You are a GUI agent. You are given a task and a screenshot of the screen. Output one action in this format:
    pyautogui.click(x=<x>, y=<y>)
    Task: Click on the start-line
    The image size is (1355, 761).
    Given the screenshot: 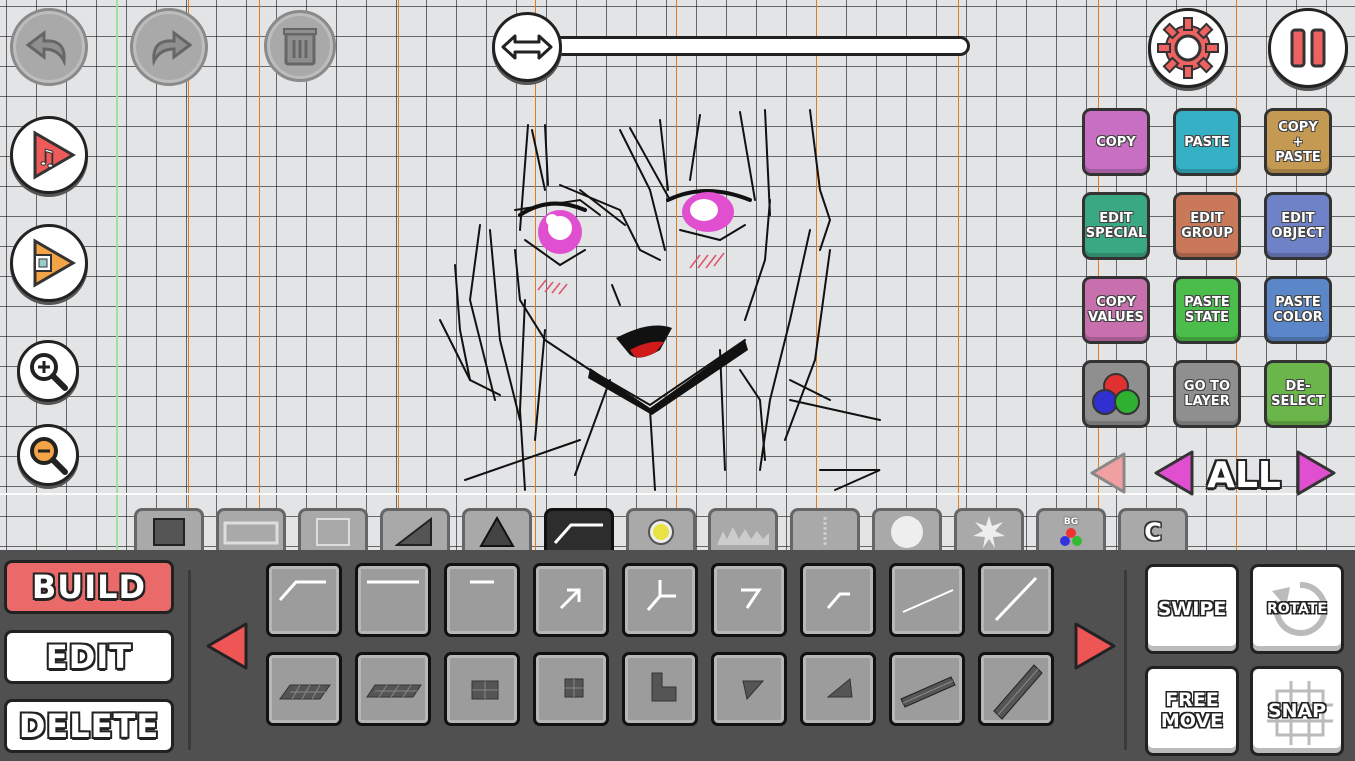 What is the action you would take?
    pyautogui.click(x=117, y=275)
    